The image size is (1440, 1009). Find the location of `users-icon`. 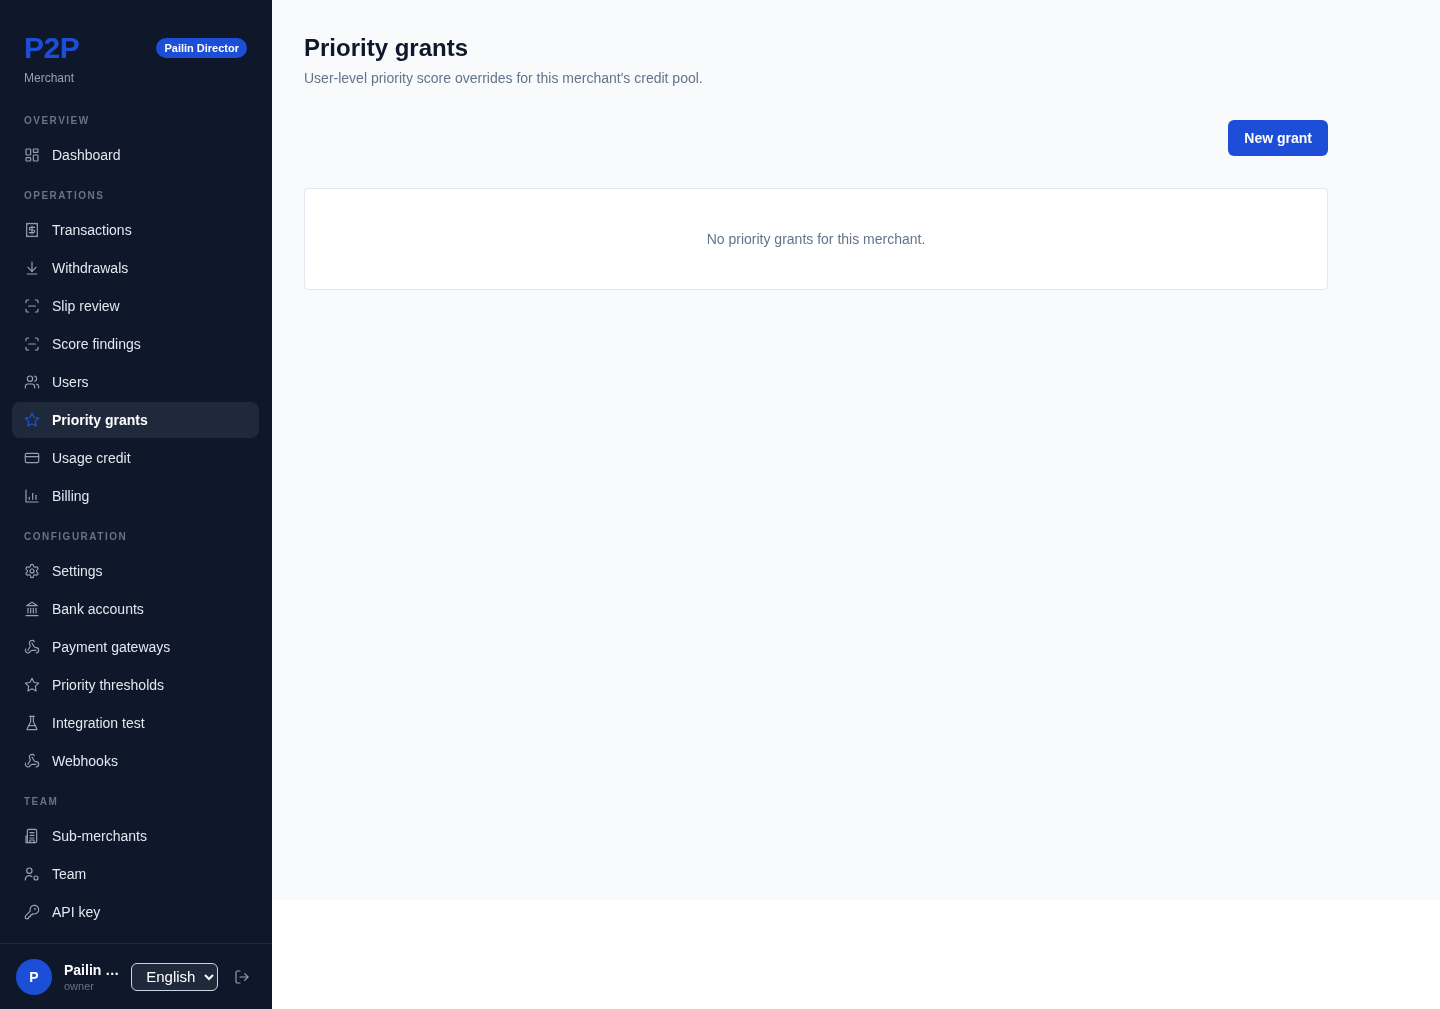

users-icon is located at coordinates (32, 382).